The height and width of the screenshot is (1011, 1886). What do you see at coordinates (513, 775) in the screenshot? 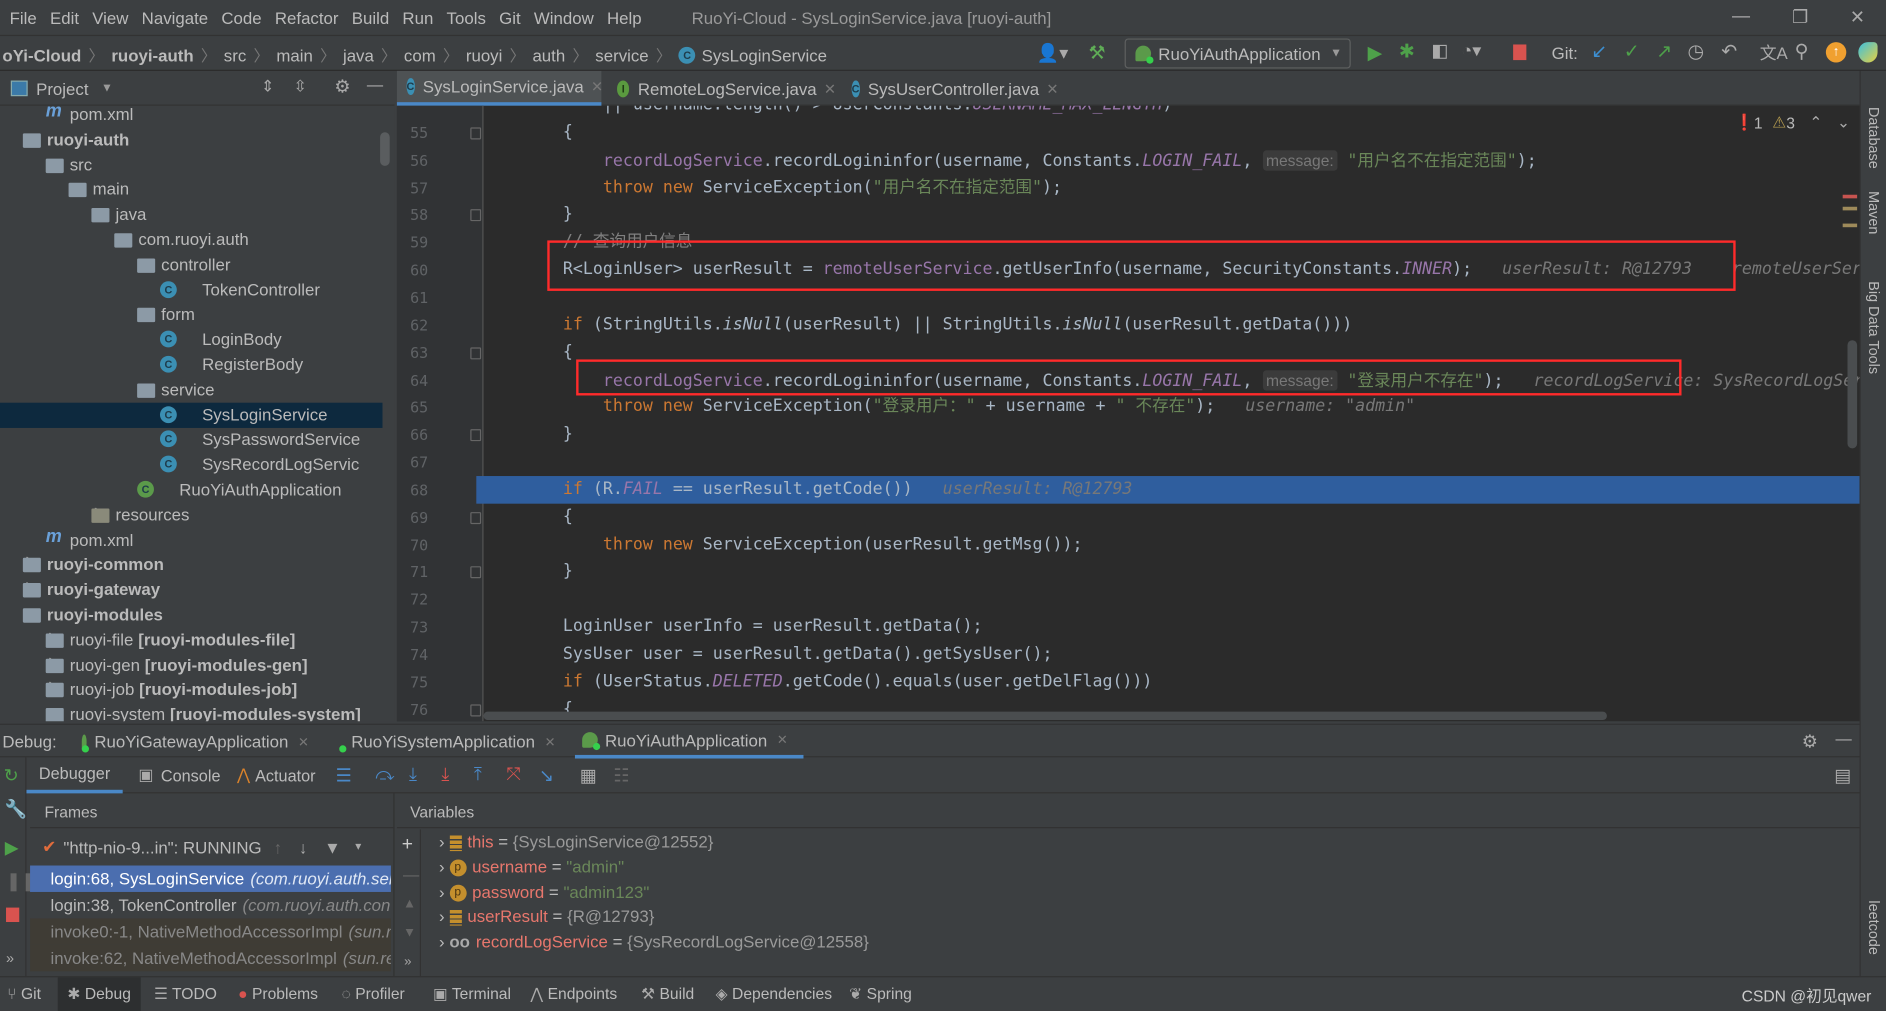
I see `drop-frame-icon: ⤧` at bounding box center [513, 775].